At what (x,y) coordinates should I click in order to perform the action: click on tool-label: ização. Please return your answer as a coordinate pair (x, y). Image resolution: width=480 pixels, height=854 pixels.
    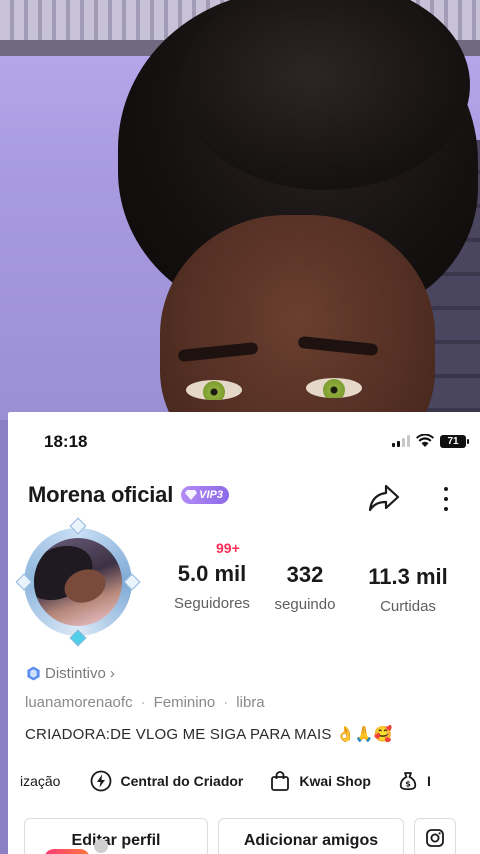
    Looking at the image, I should click on (40, 781).